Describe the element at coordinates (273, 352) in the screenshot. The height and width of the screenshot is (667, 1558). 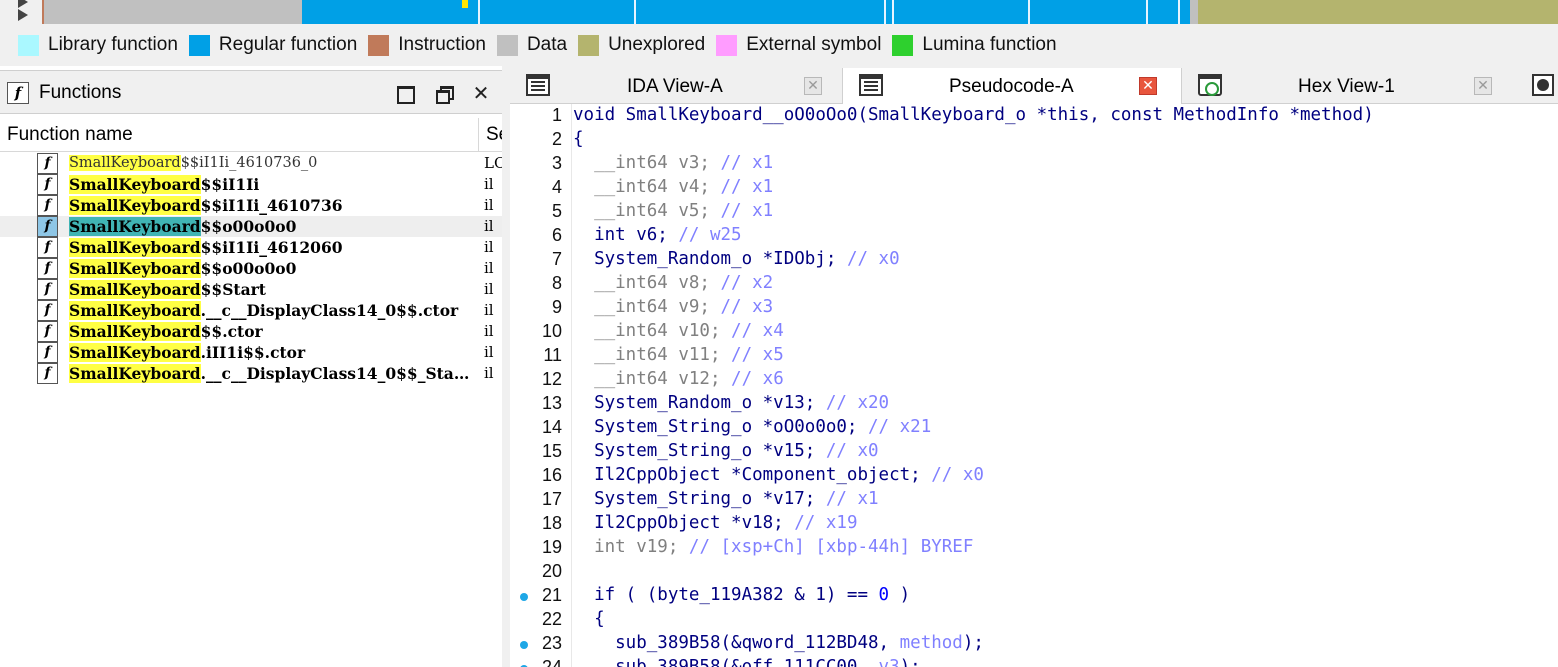
I see `function-name: SmallKeyboard.iII1i$$.ctor` at that location.